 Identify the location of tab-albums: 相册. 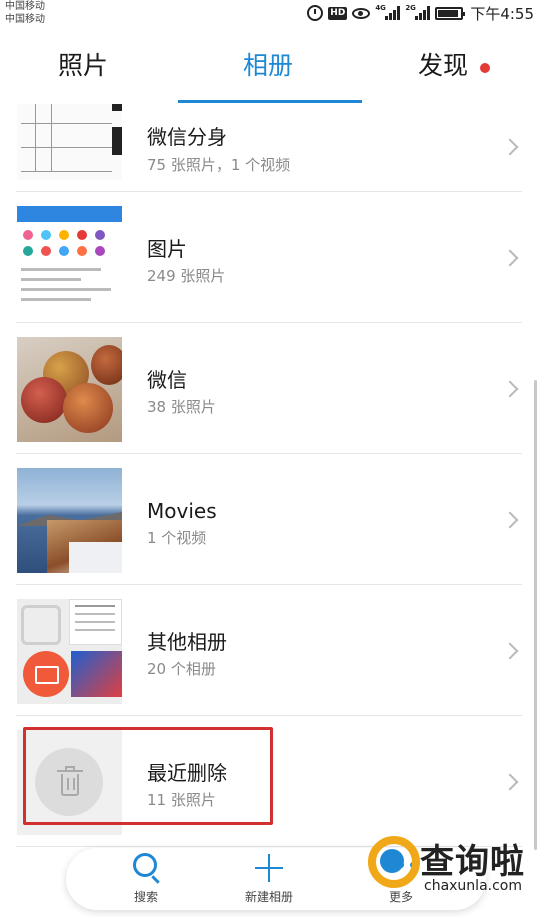
(268, 66).